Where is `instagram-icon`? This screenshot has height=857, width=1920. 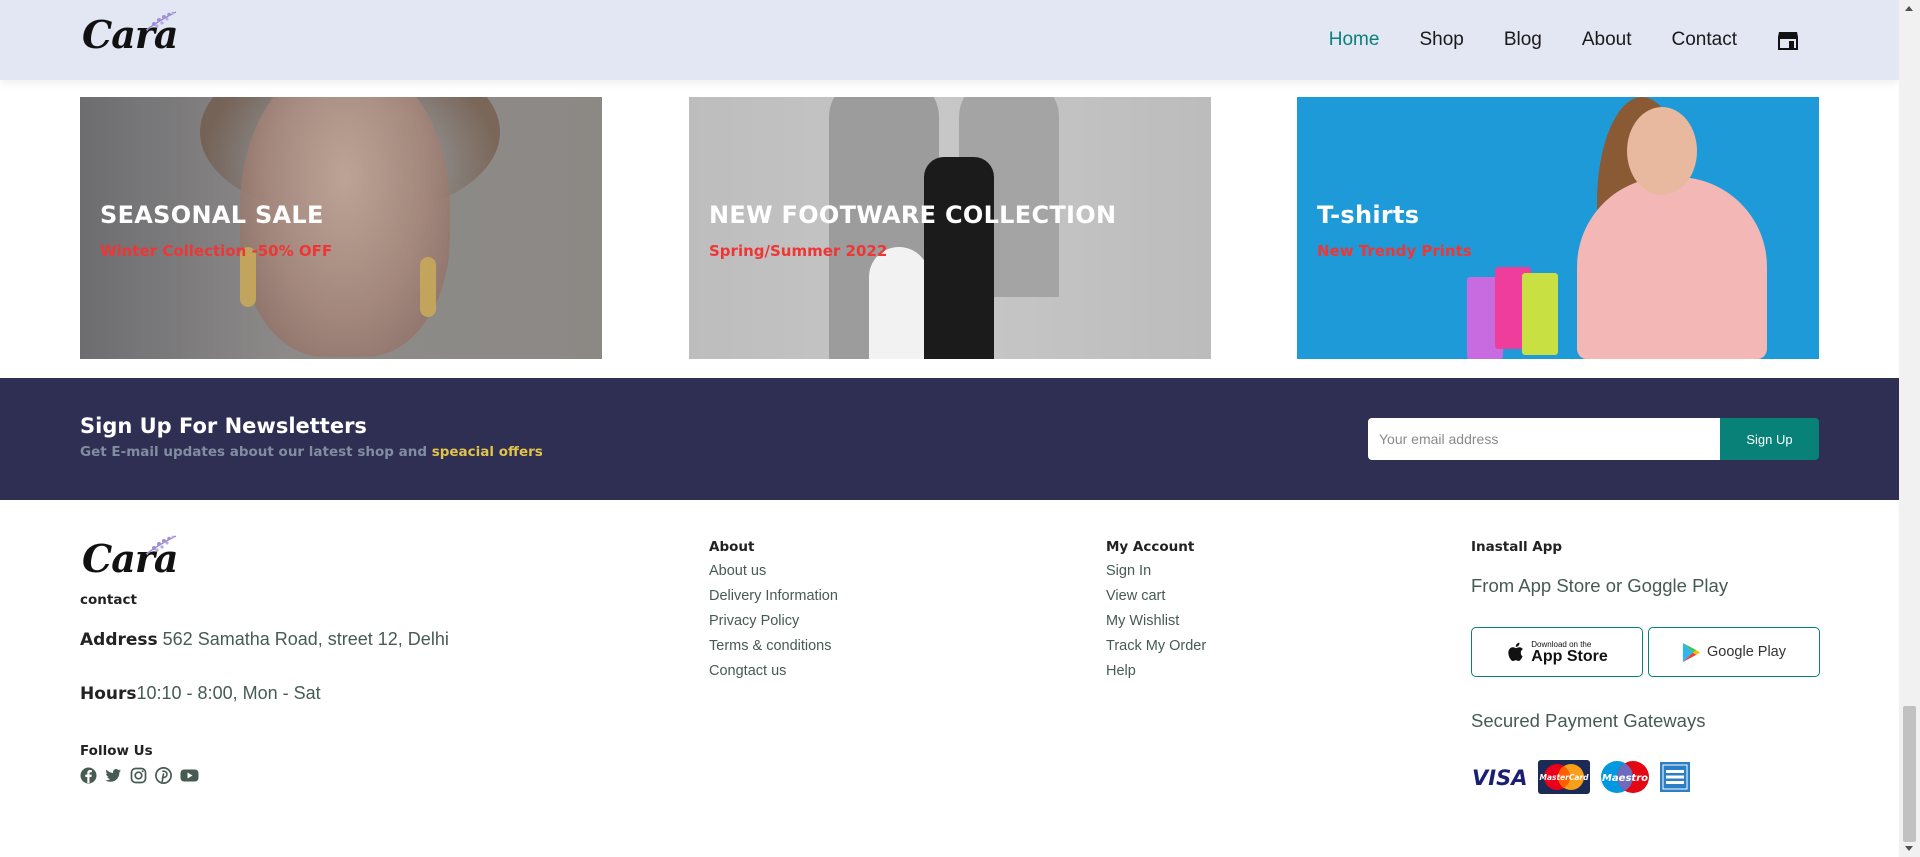 instagram-icon is located at coordinates (138, 775).